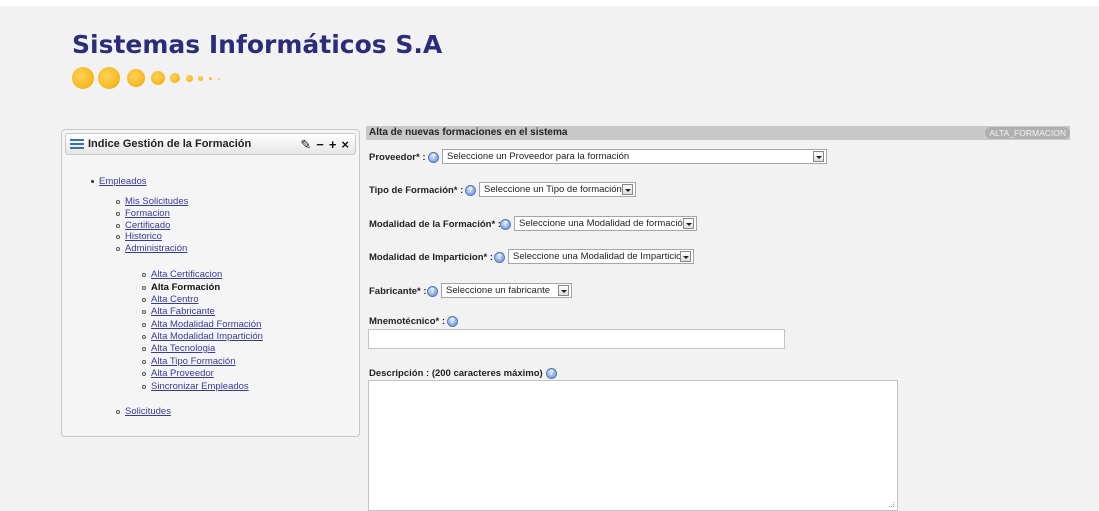 The image size is (1099, 511). Describe the element at coordinates (257, 59) in the screenshot. I see `company-logo: Sistemas Informáticos S.A` at that location.